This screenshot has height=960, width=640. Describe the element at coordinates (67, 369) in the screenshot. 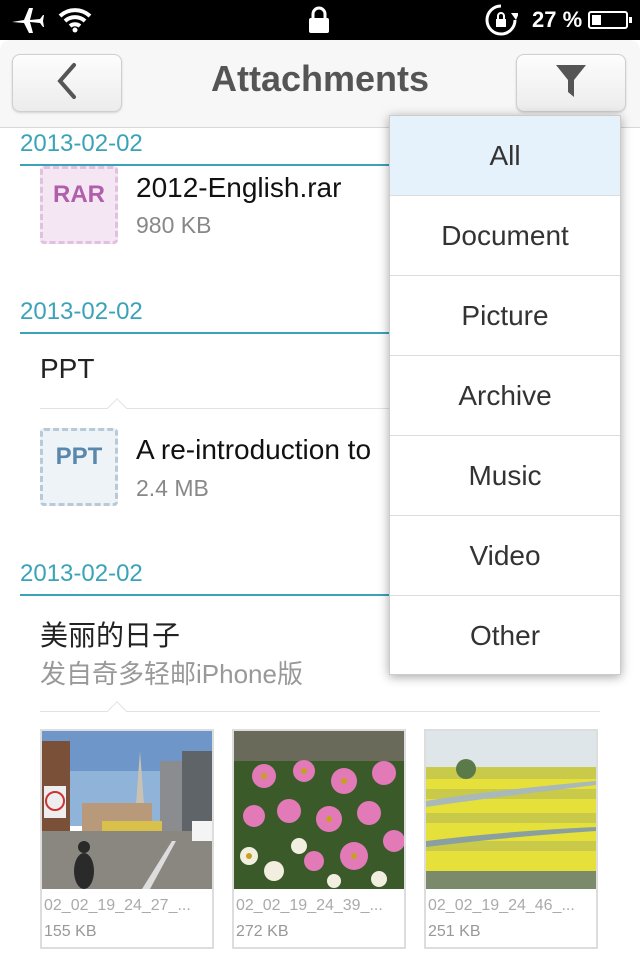

I see `message-subject: PPT` at that location.